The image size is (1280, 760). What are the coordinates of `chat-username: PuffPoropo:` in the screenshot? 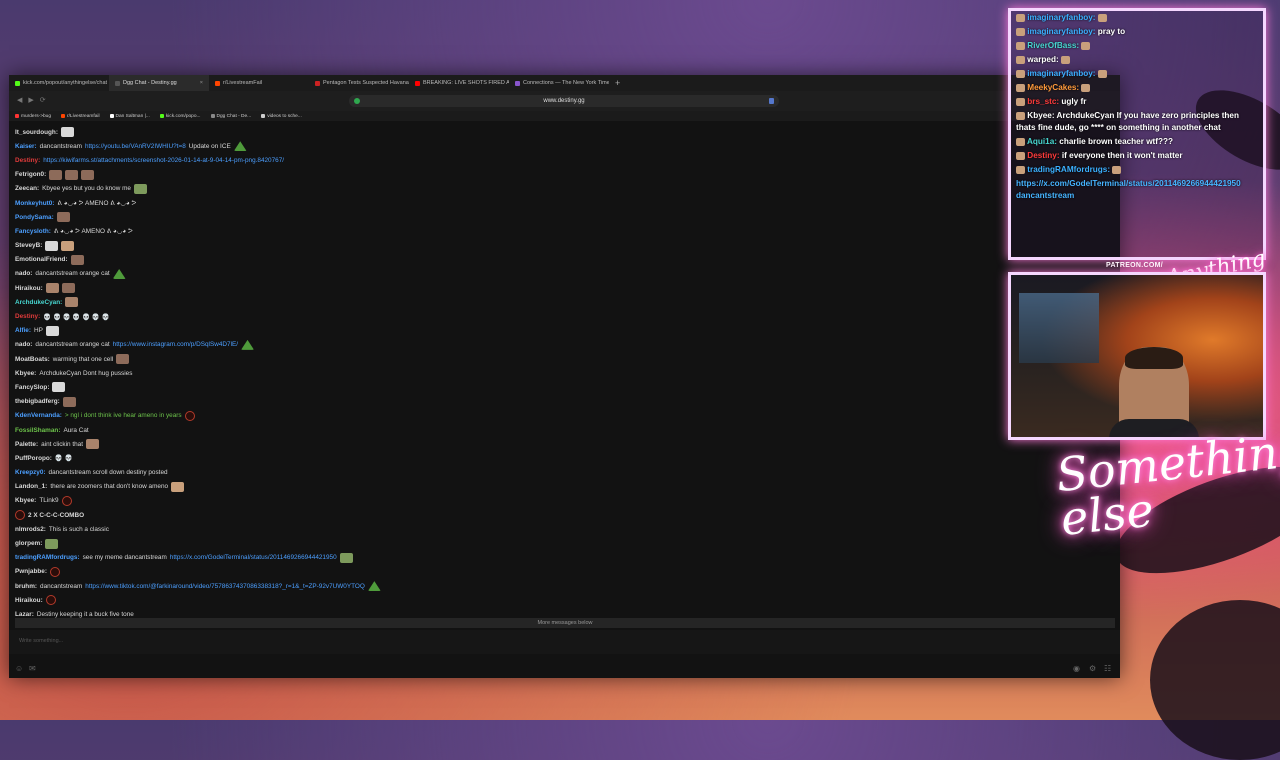 It's located at (33, 458).